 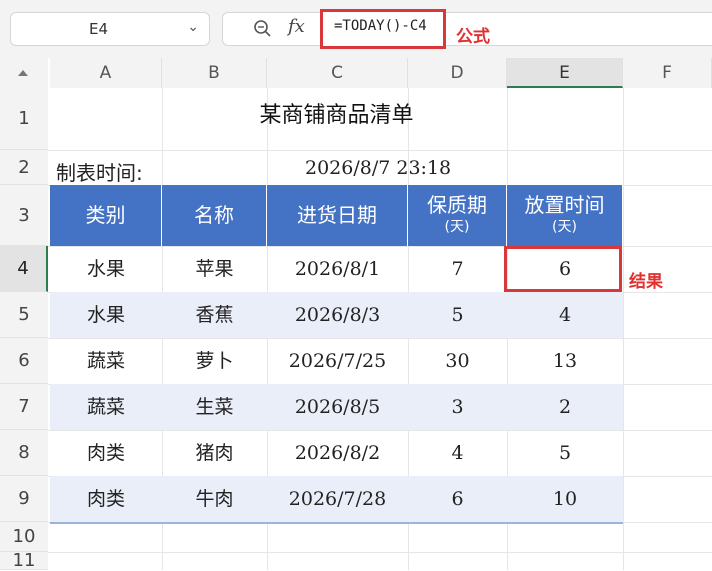 What do you see at coordinates (646, 282) in the screenshot?
I see `result-annotation: 结果` at bounding box center [646, 282].